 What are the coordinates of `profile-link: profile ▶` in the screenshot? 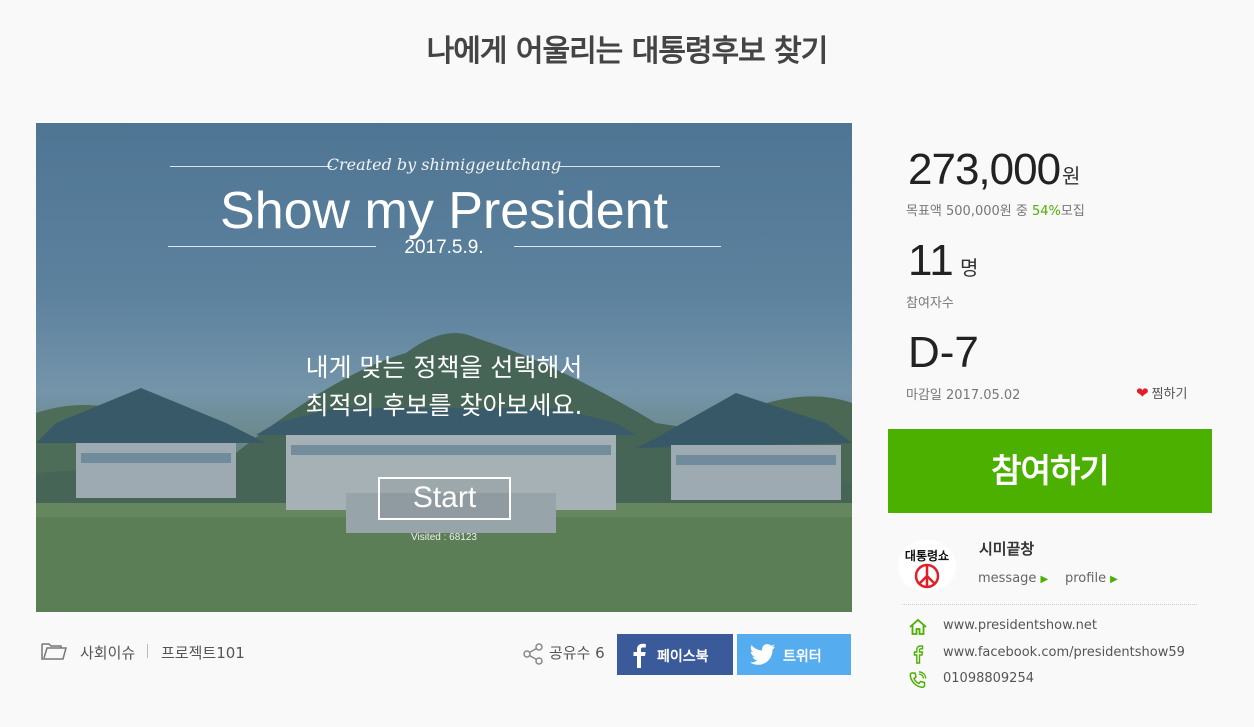 It's located at (1091, 578).